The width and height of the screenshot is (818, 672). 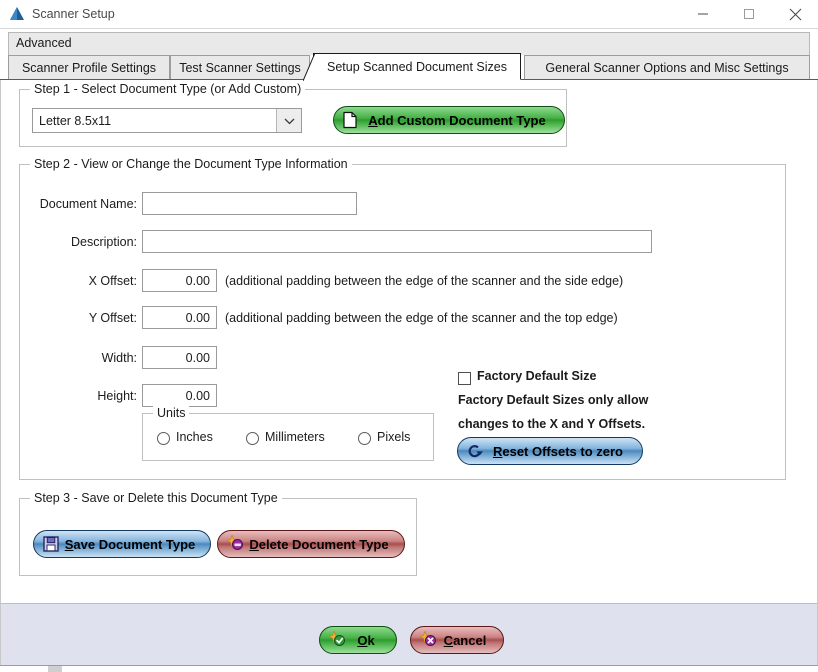 I want to click on factory-default-size-checkbox, so click(x=464, y=378).